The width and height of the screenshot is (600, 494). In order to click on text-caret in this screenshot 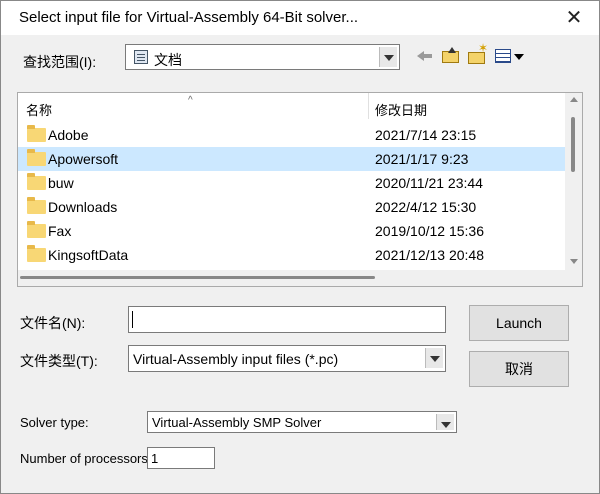, I will do `click(132, 319)`.